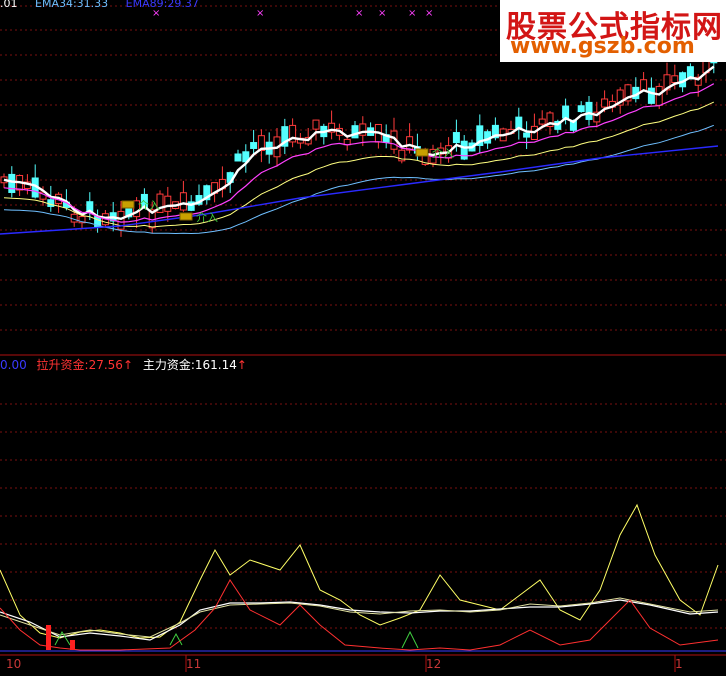 The height and width of the screenshot is (676, 726). I want to click on signal-label-1: 介入, so click(207, 217).